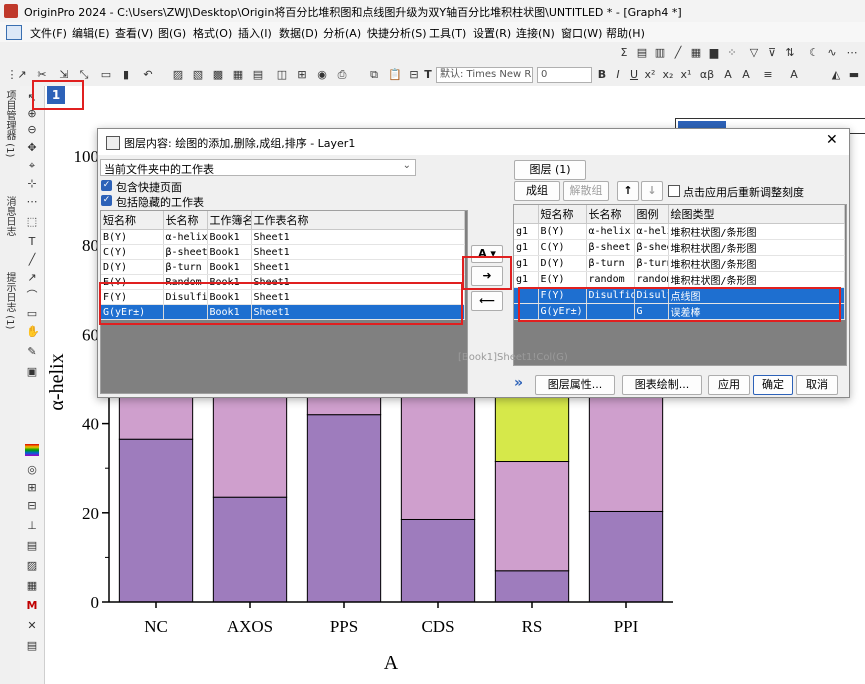 This screenshot has width=865, height=684. I want to click on sheet-tool-icon: ▦, so click(32, 586).